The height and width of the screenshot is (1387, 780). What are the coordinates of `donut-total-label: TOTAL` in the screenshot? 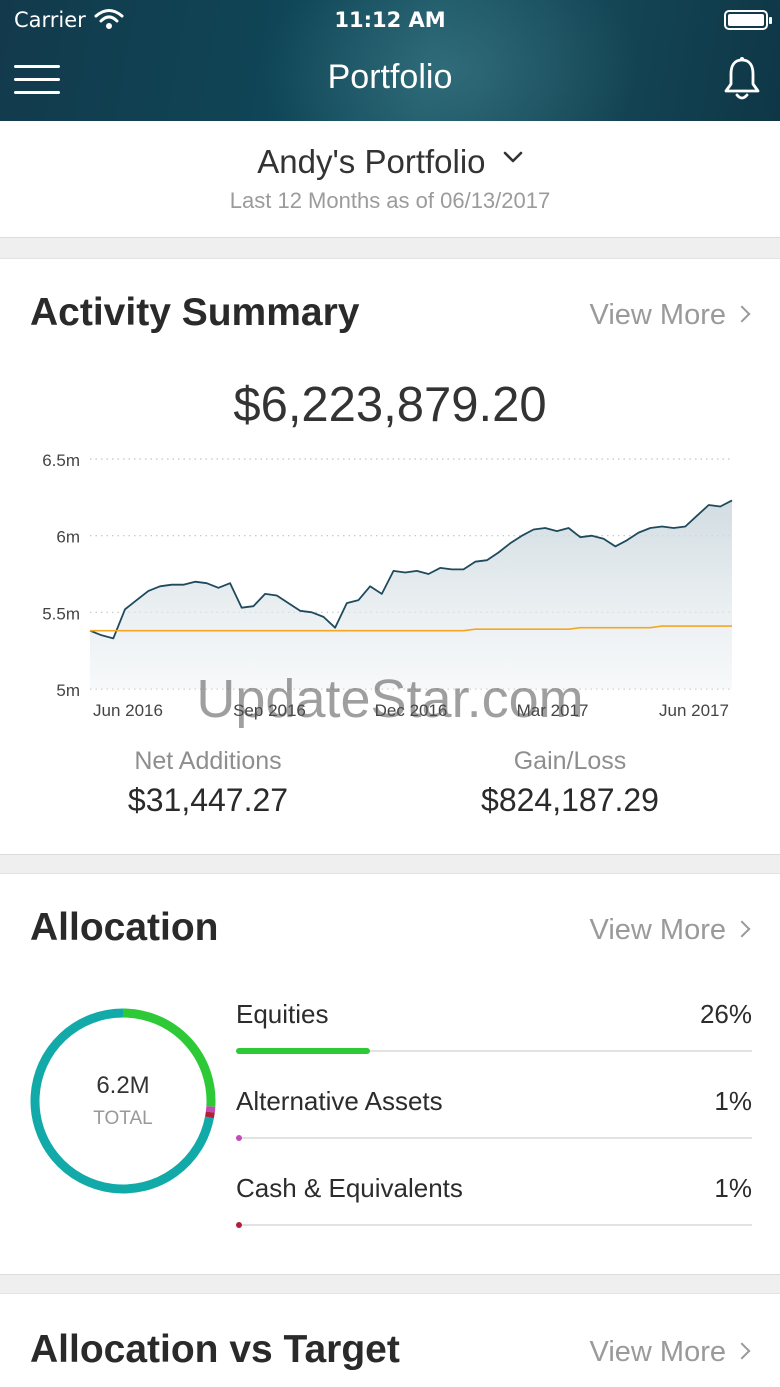 It's located at (122, 1118).